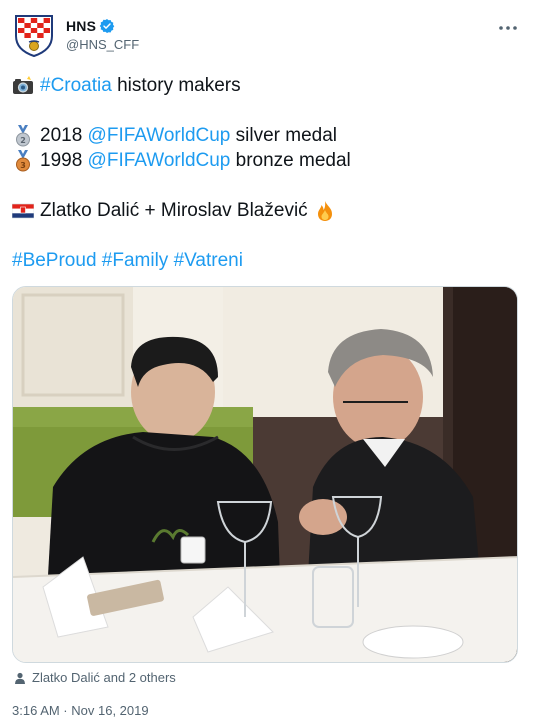 This screenshot has width=533, height=727. I want to click on author-handle: @HNS_CFF, so click(102, 44).